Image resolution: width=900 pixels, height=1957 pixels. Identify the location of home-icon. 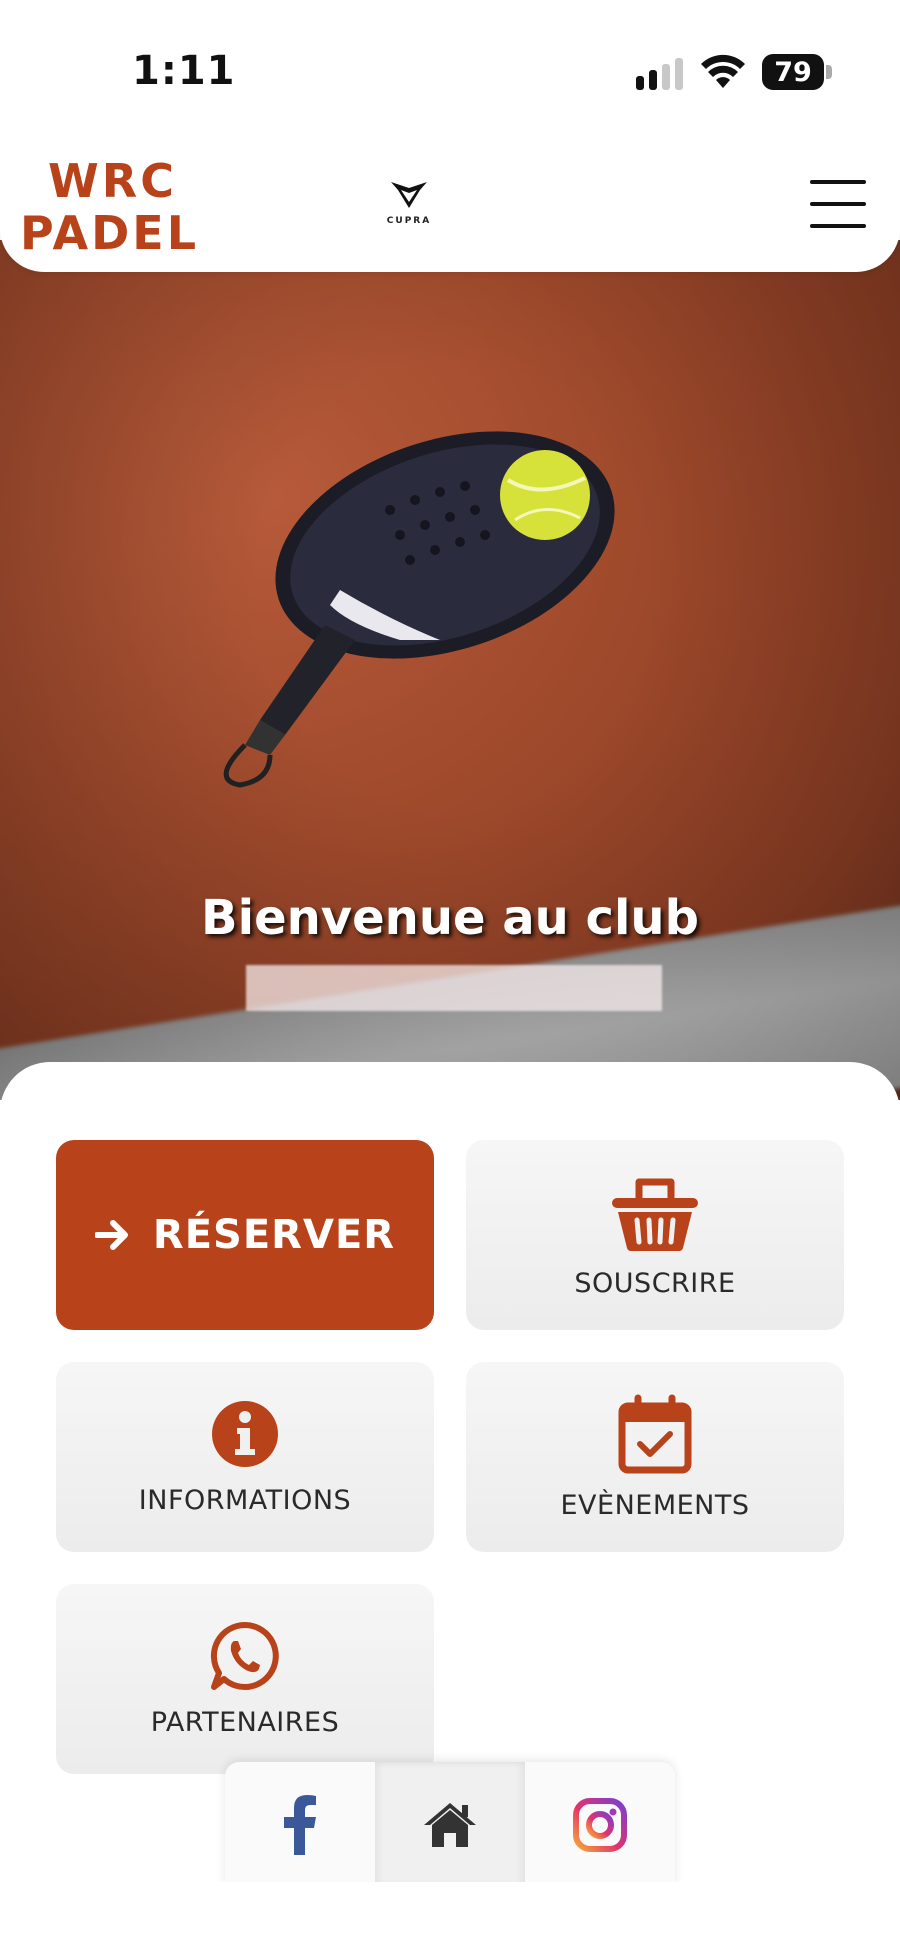
(450, 1824).